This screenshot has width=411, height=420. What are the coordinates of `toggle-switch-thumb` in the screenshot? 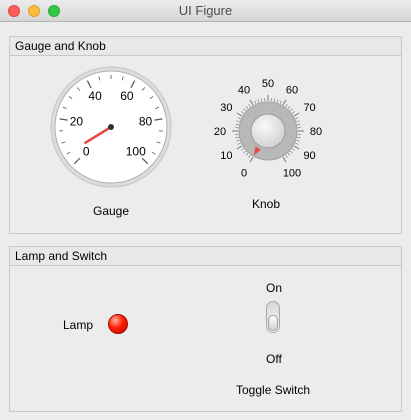 It's located at (273, 323).